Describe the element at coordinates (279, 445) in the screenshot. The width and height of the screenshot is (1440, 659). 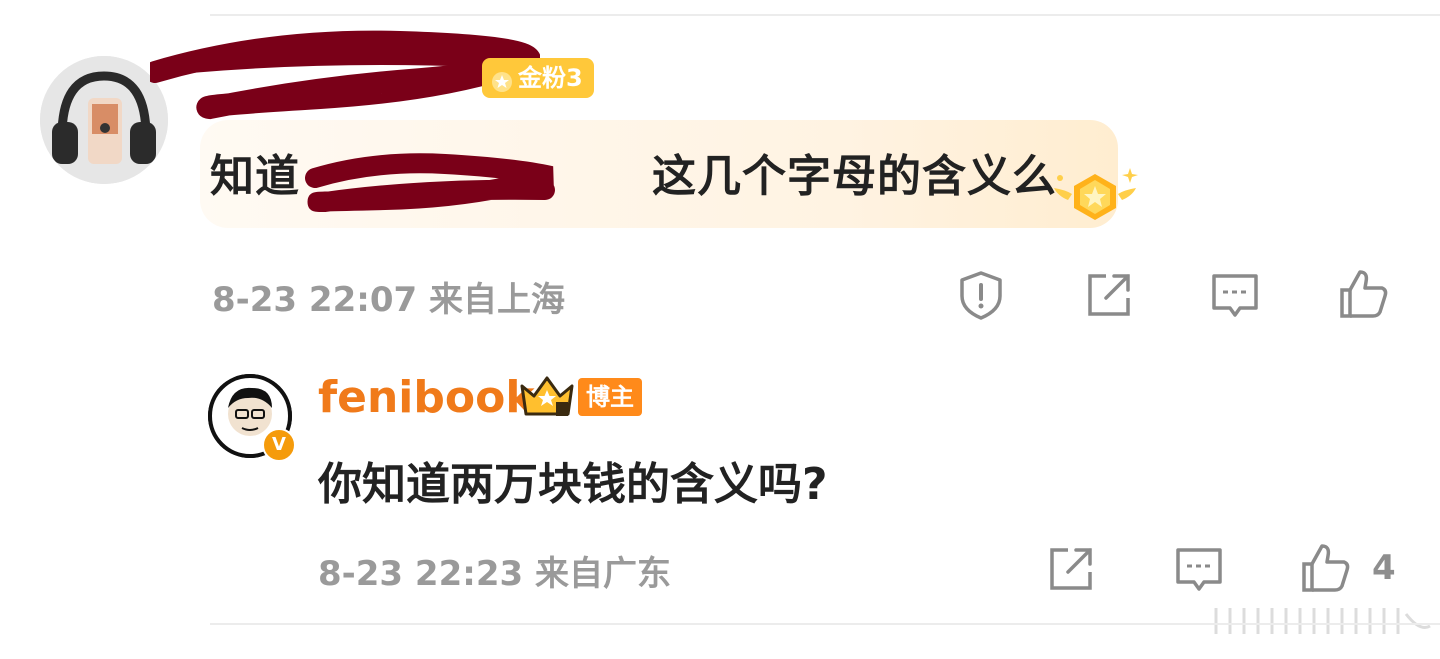
I see `verified-badge-icon: V` at that location.